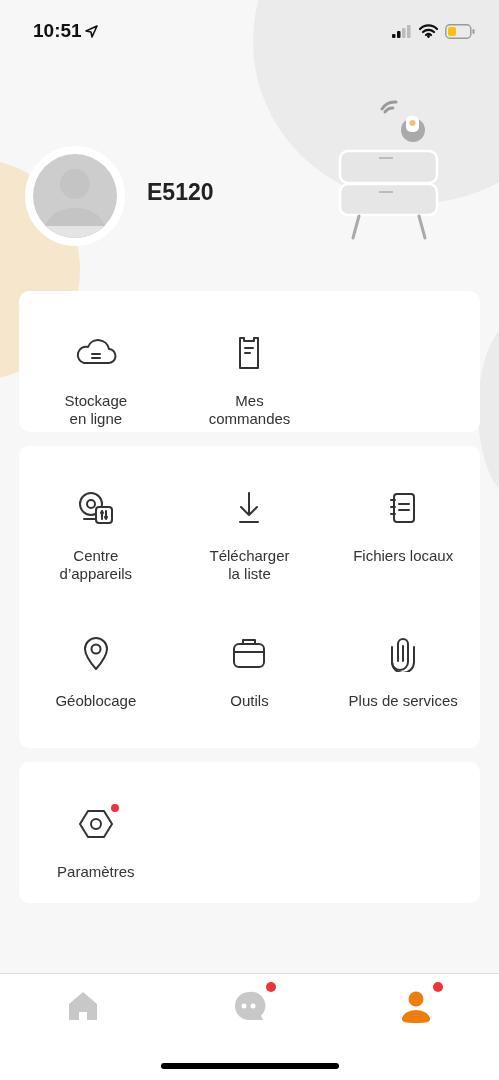 The width and height of the screenshot is (499, 1080). Describe the element at coordinates (180, 192) in the screenshot. I see `user-name: E5120` at that location.